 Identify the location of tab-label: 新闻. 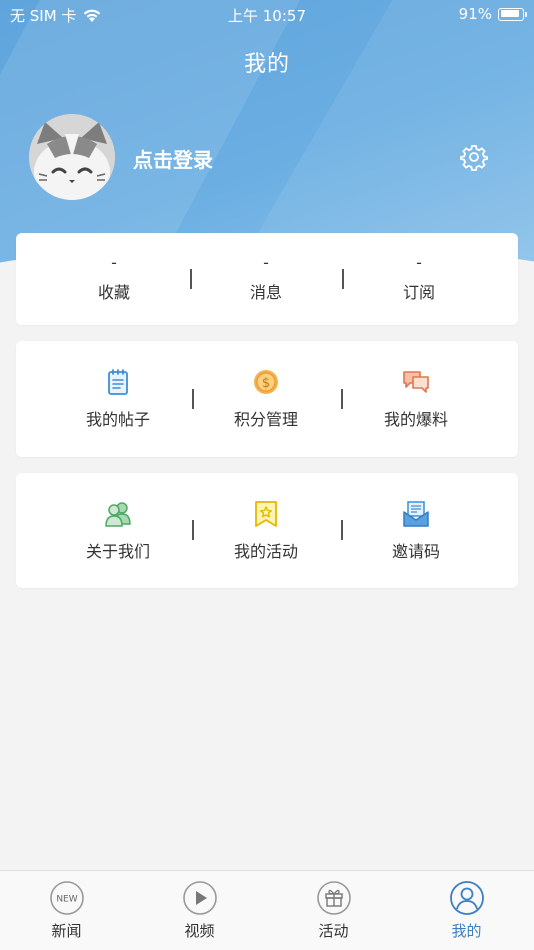
(66, 931).